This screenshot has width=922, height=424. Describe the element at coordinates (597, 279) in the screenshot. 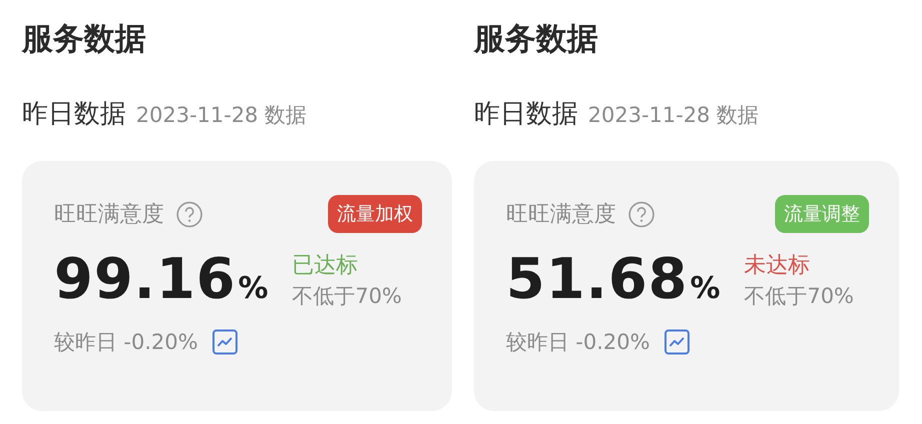

I see `metric-value: 51.68` at that location.